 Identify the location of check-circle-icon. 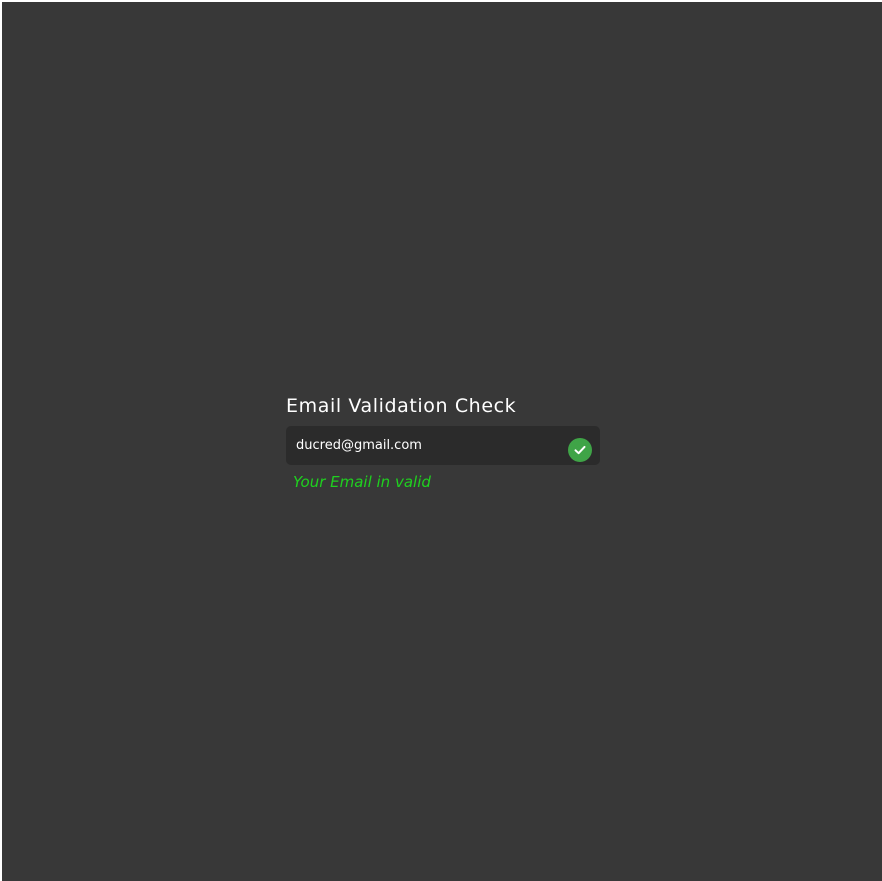
(580, 450).